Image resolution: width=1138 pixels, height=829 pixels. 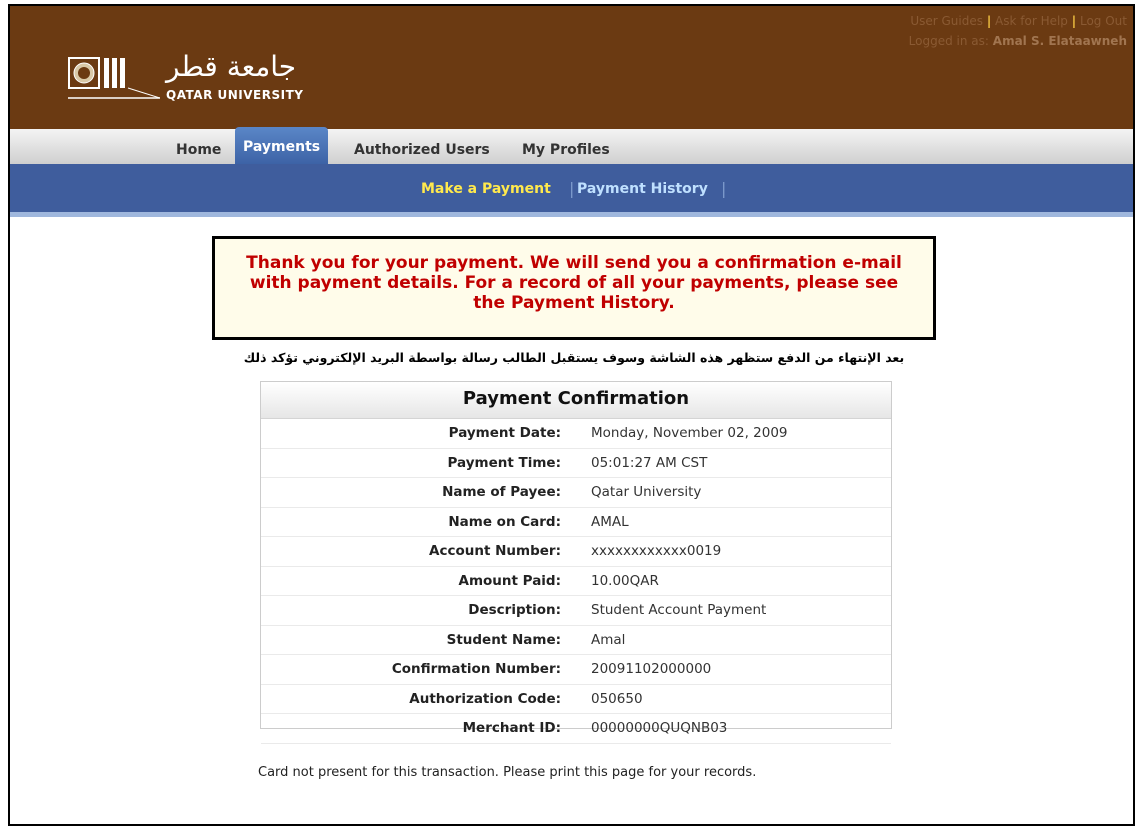 I want to click on tab-home: Home, so click(x=198, y=150).